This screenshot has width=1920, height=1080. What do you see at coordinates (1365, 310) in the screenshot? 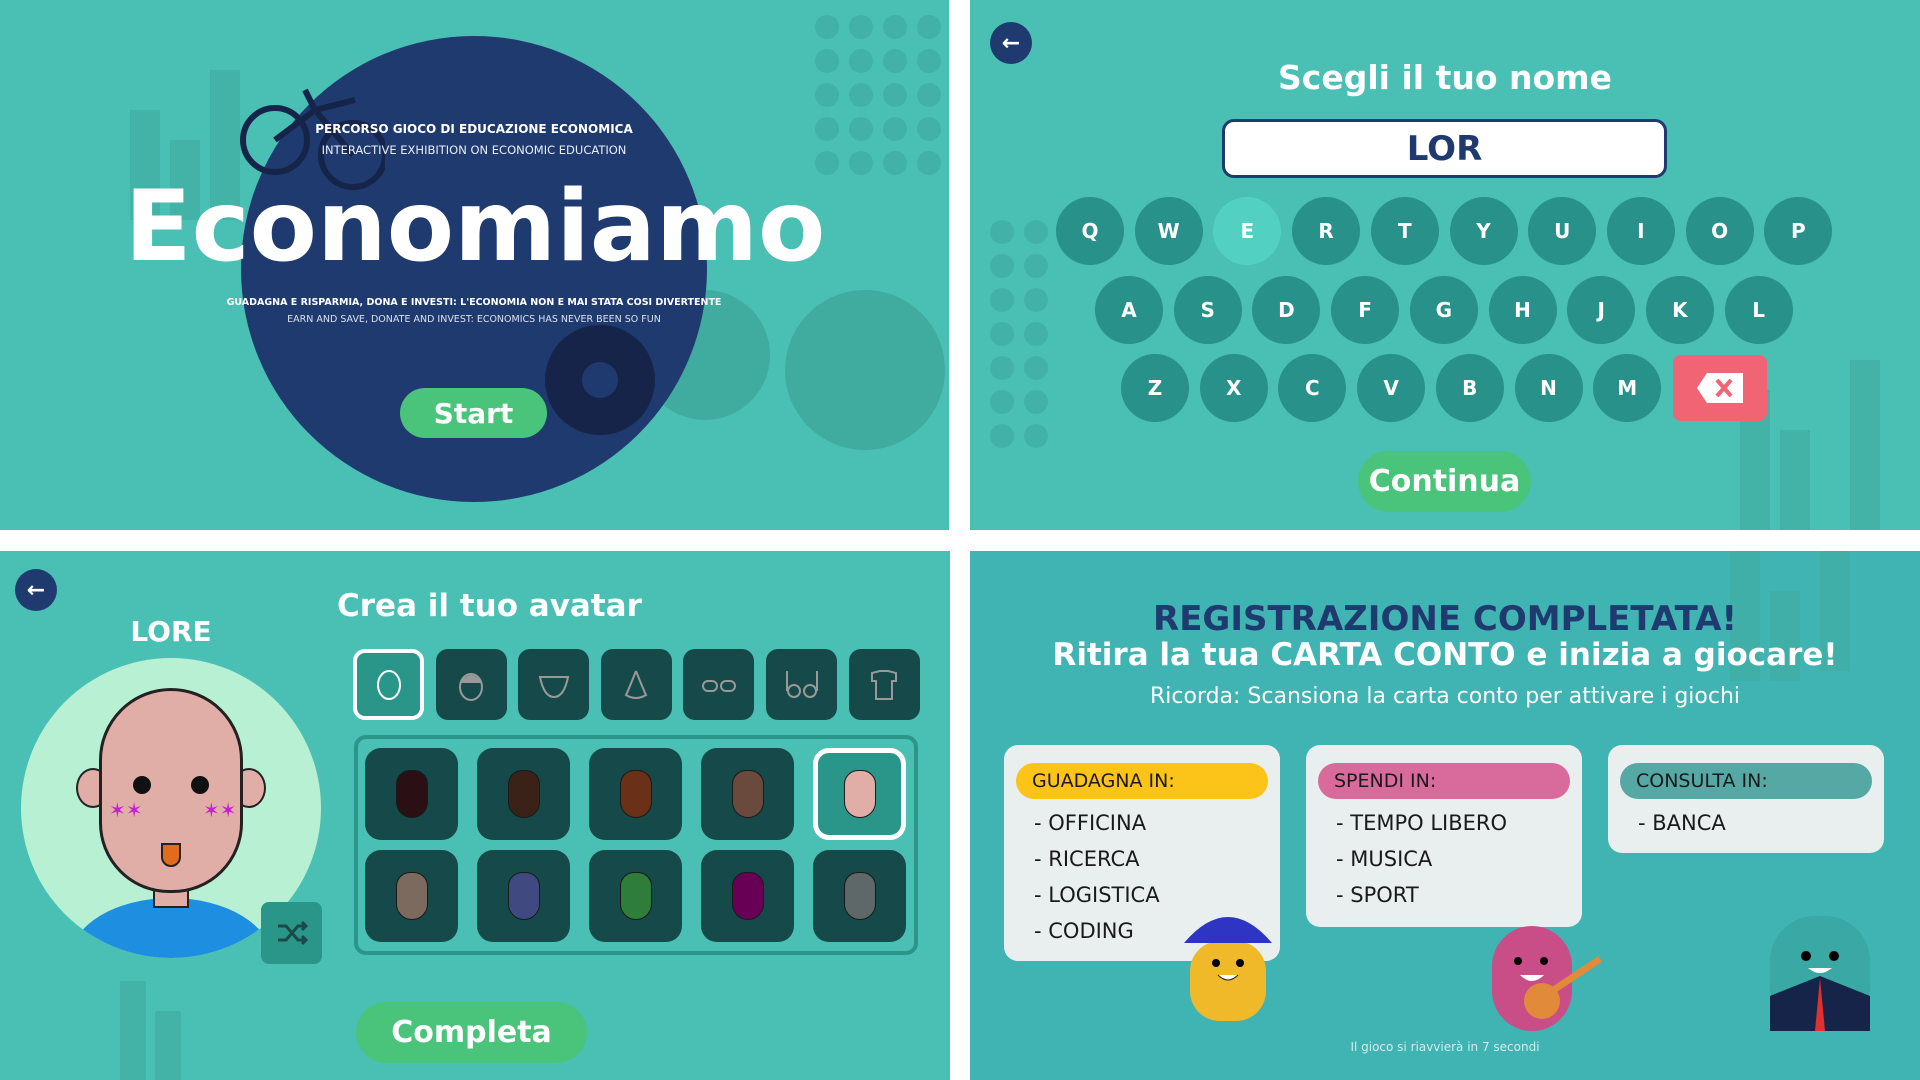
I see `key-f: F` at bounding box center [1365, 310].